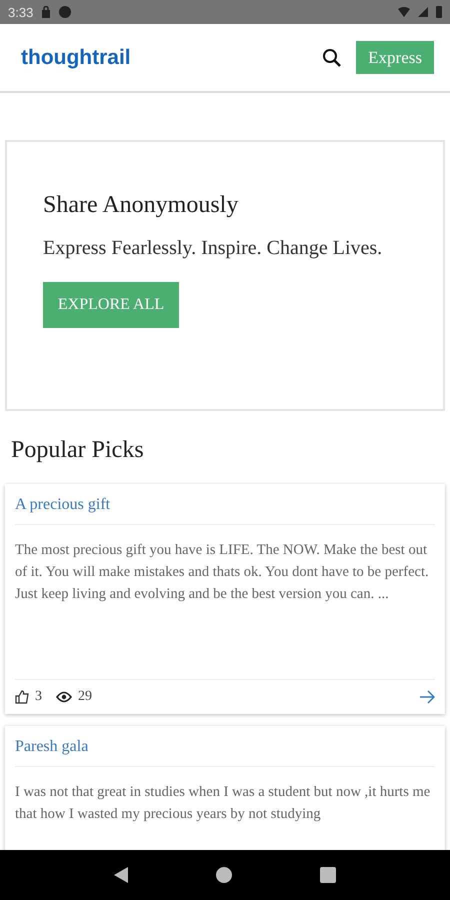 This screenshot has height=900, width=450. Describe the element at coordinates (225, 746) in the screenshot. I see `post-title: Paresh gala` at that location.